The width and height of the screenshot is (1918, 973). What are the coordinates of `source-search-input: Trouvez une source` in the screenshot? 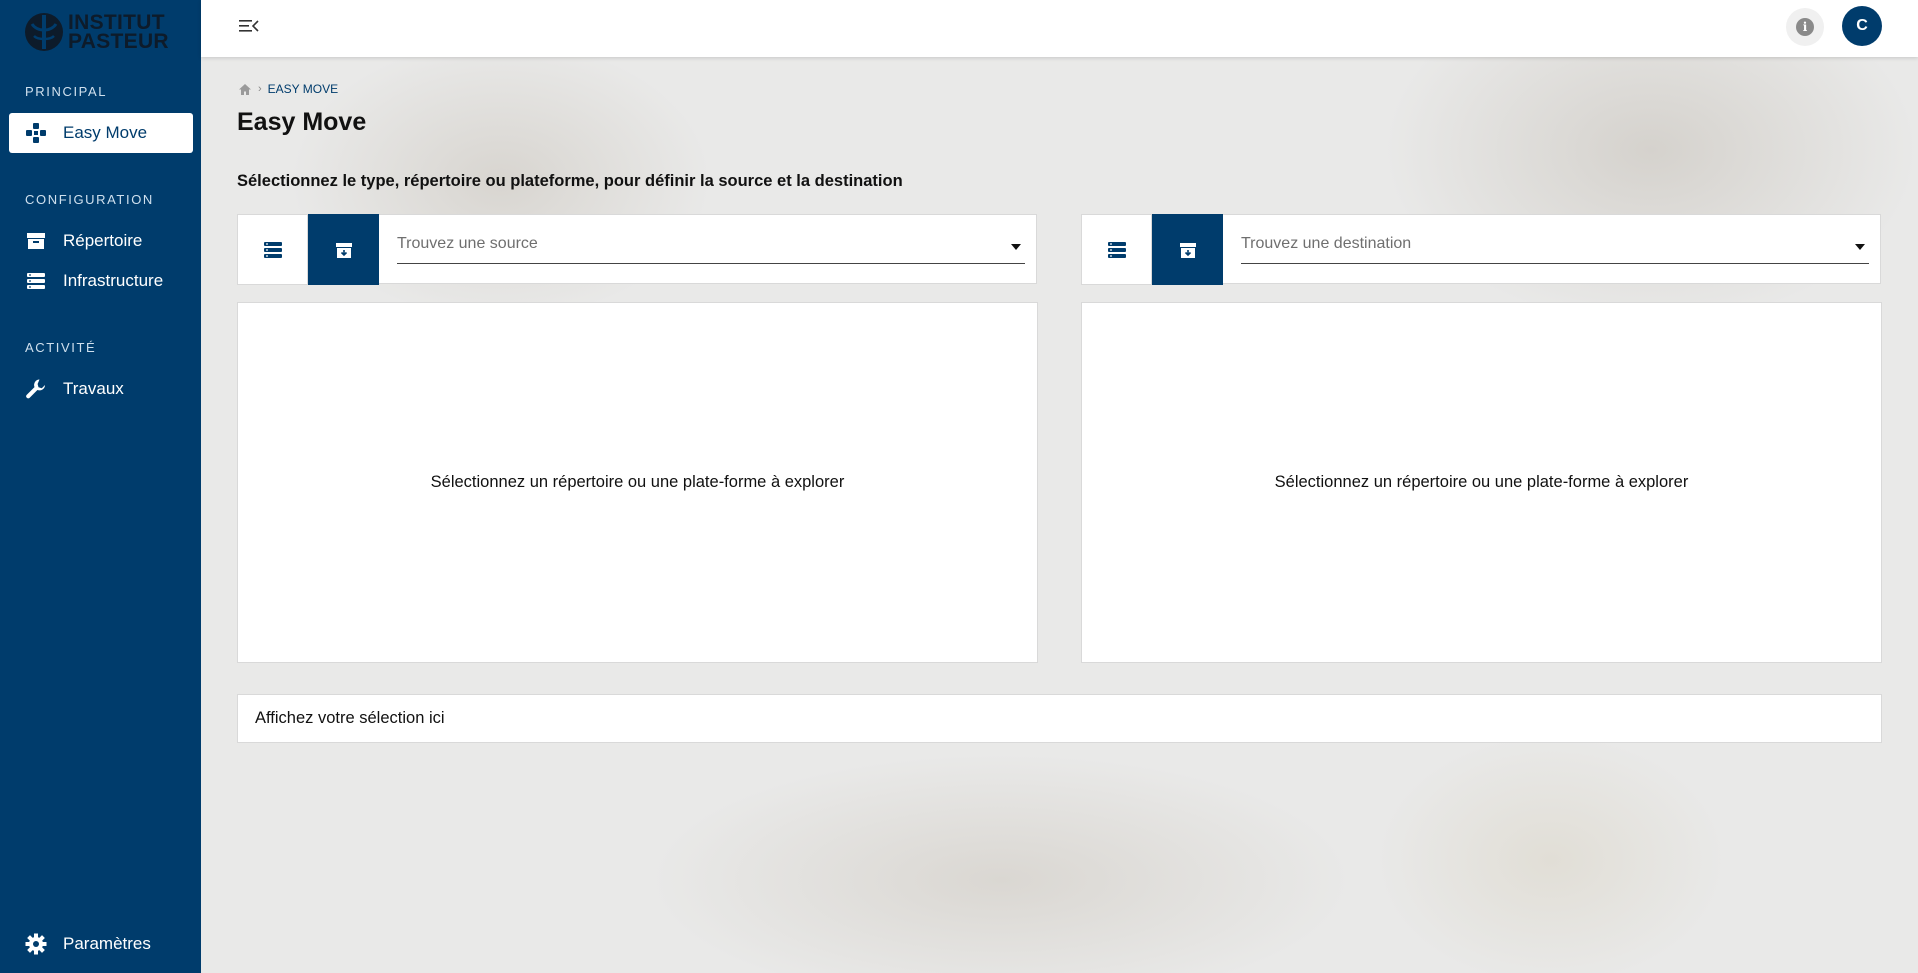 It's located at (711, 247).